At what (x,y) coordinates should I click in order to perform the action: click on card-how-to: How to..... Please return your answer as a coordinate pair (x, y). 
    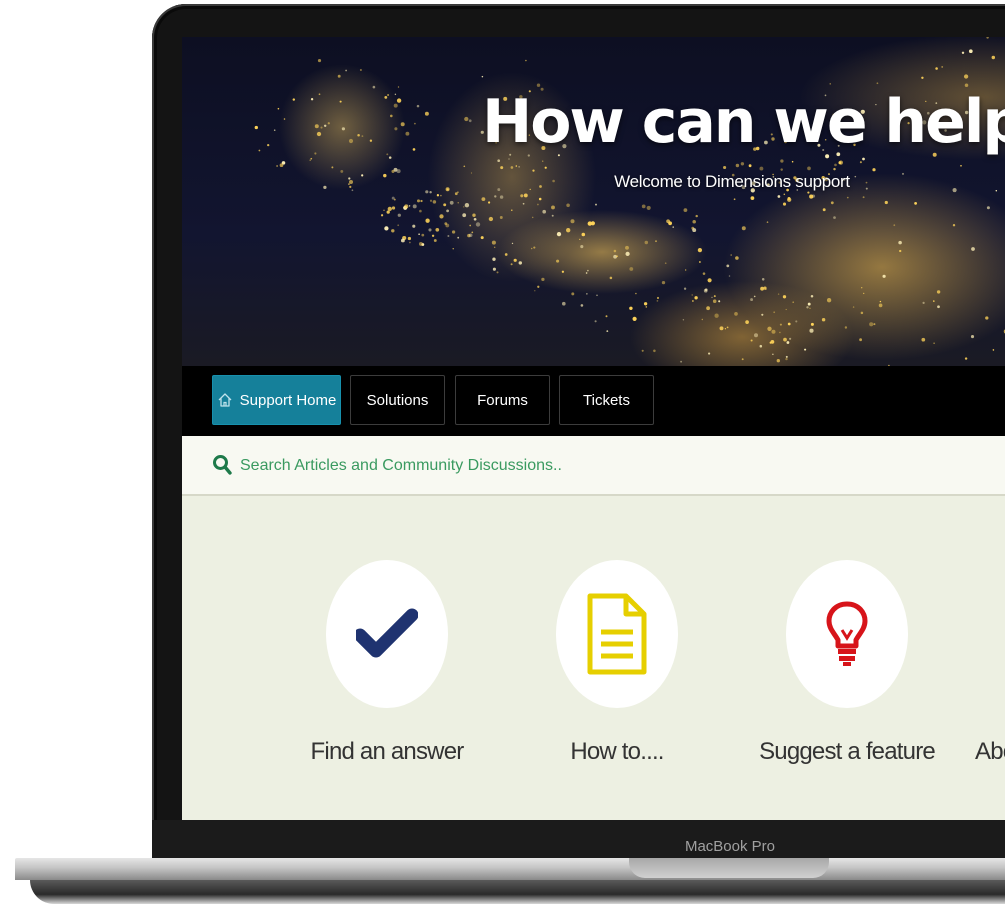
    Looking at the image, I should click on (617, 670).